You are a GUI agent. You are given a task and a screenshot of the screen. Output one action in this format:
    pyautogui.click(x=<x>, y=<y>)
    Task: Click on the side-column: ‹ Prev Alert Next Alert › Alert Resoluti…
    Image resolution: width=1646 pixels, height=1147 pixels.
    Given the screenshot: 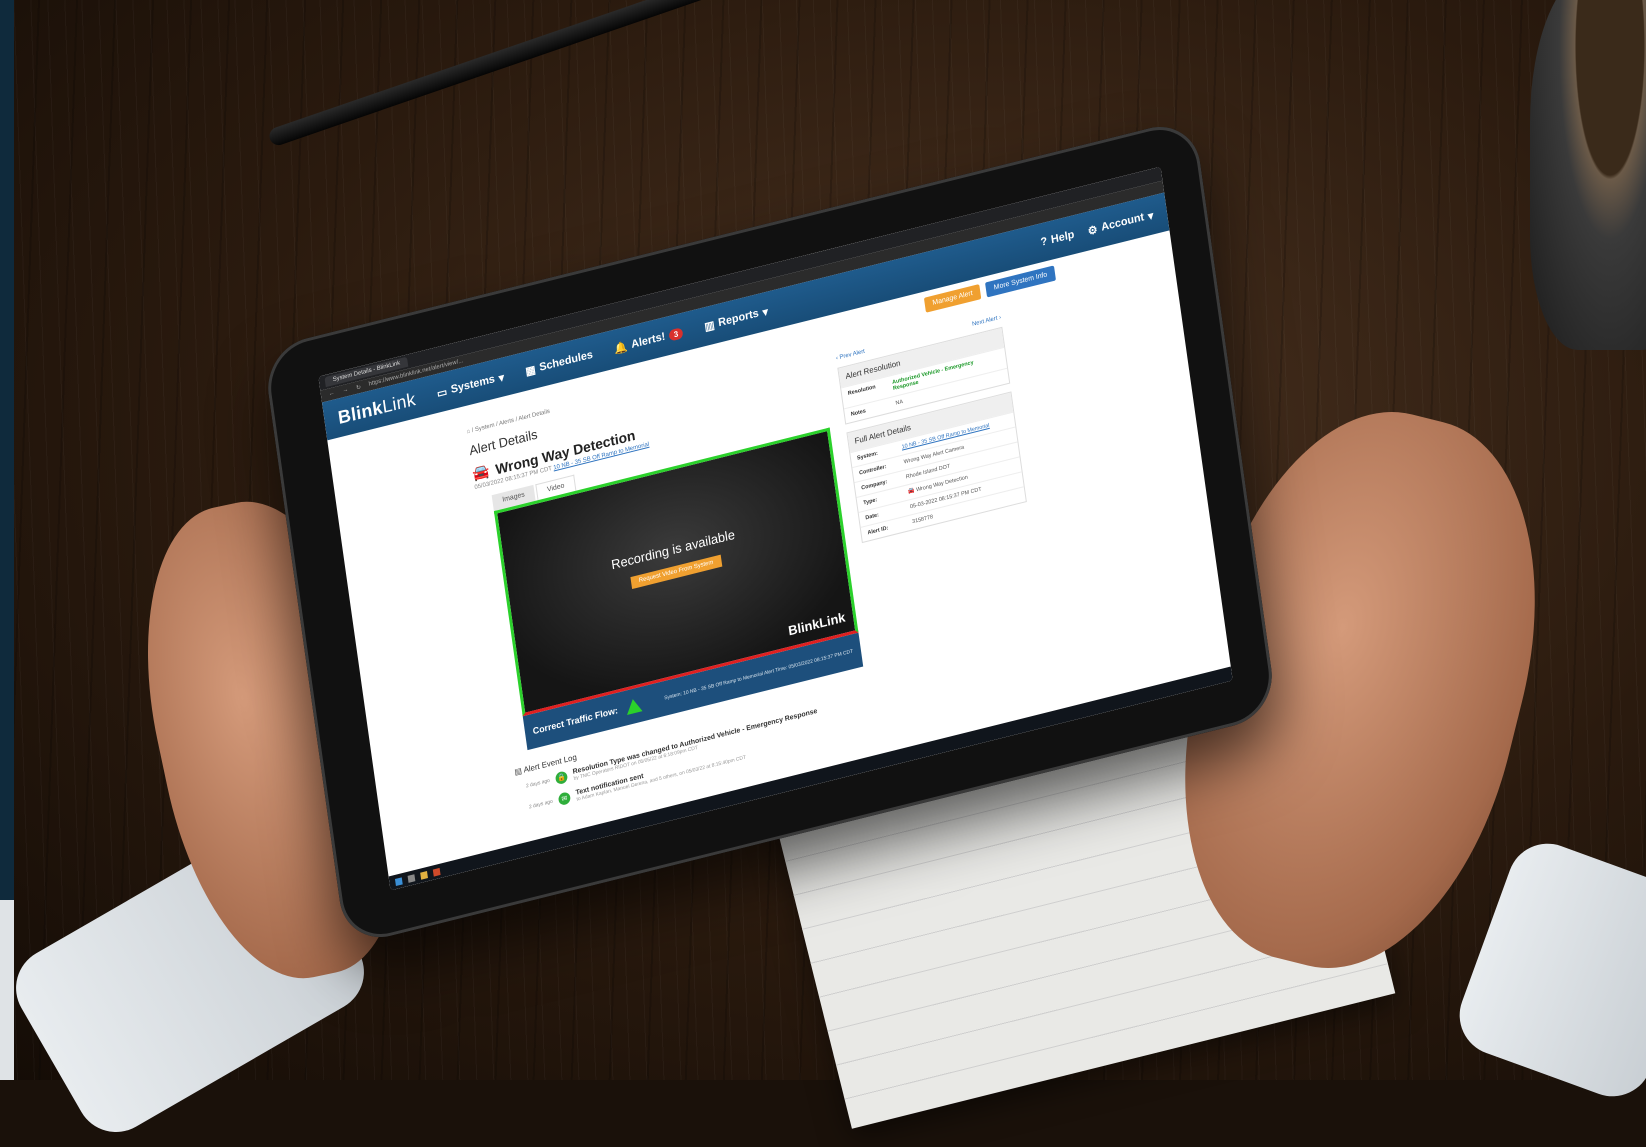 What is the action you would take?
    pyautogui.click(x=939, y=486)
    